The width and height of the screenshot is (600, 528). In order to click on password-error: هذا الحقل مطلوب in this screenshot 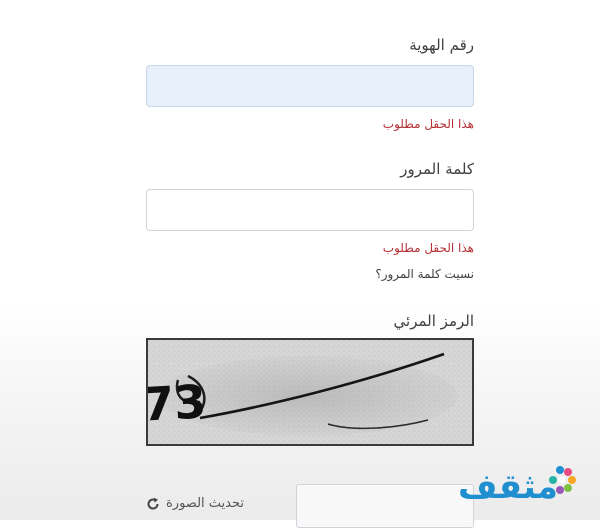, I will do `click(428, 248)`.